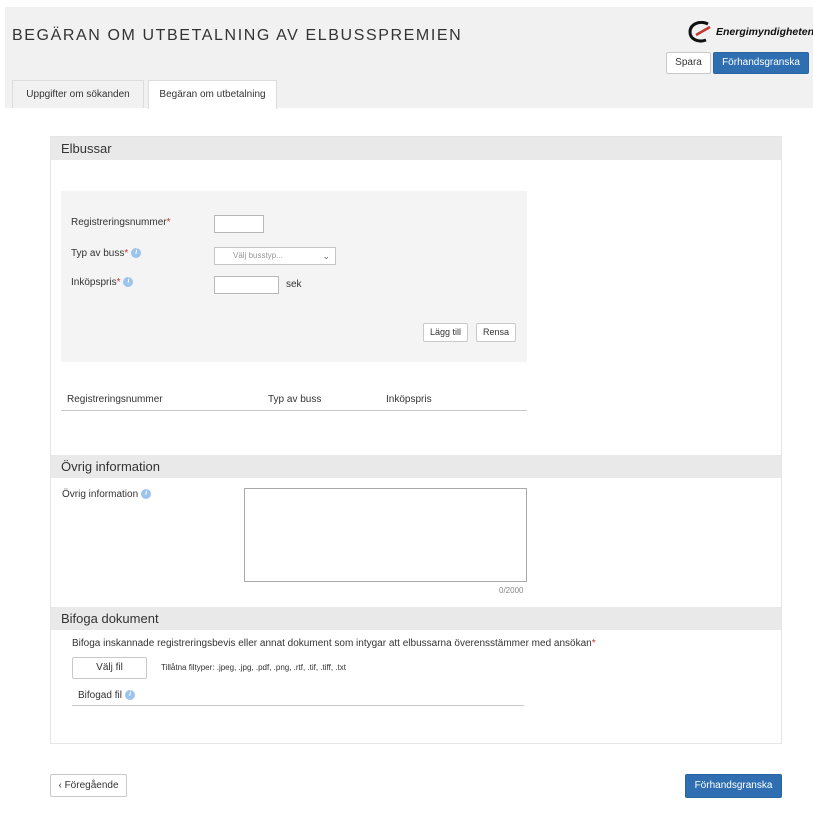 The height and width of the screenshot is (821, 813). Describe the element at coordinates (100, 494) in the screenshot. I see `other-info-label-text: Övrig information` at that location.